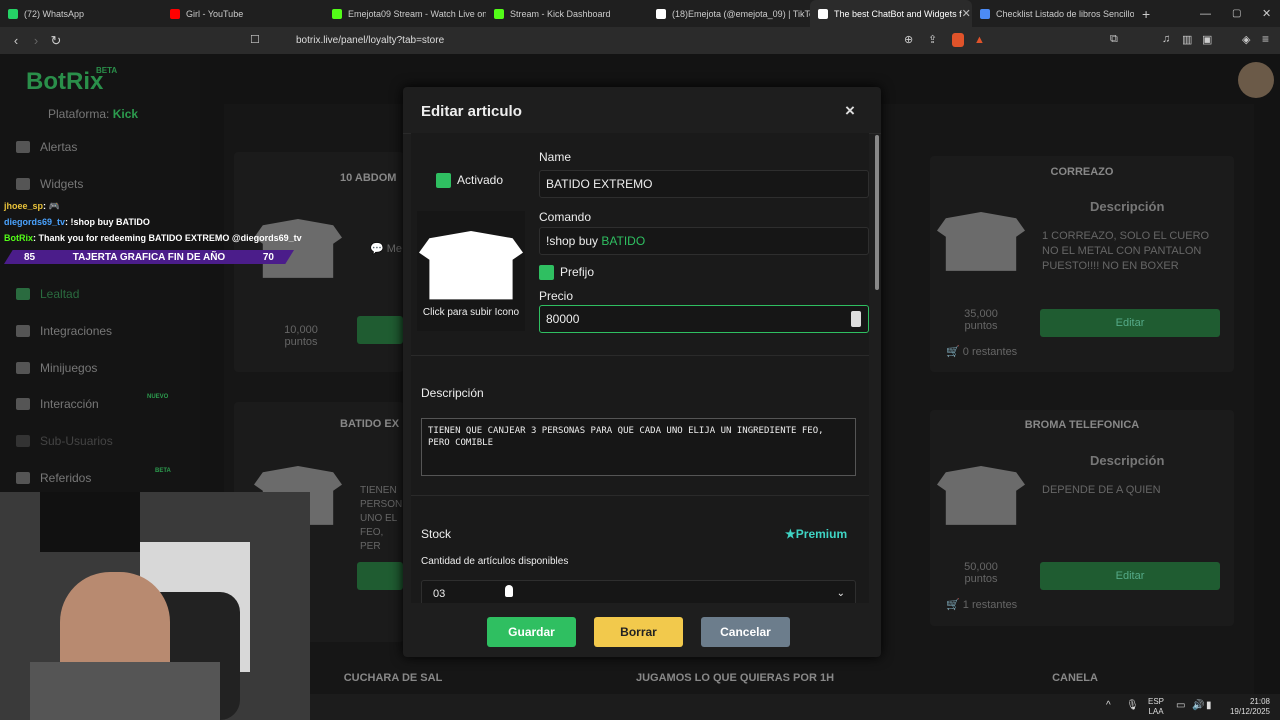 This screenshot has width=1280, height=720. Describe the element at coordinates (1156, 707) in the screenshot. I see `language-indicator: ESP LAA` at that location.